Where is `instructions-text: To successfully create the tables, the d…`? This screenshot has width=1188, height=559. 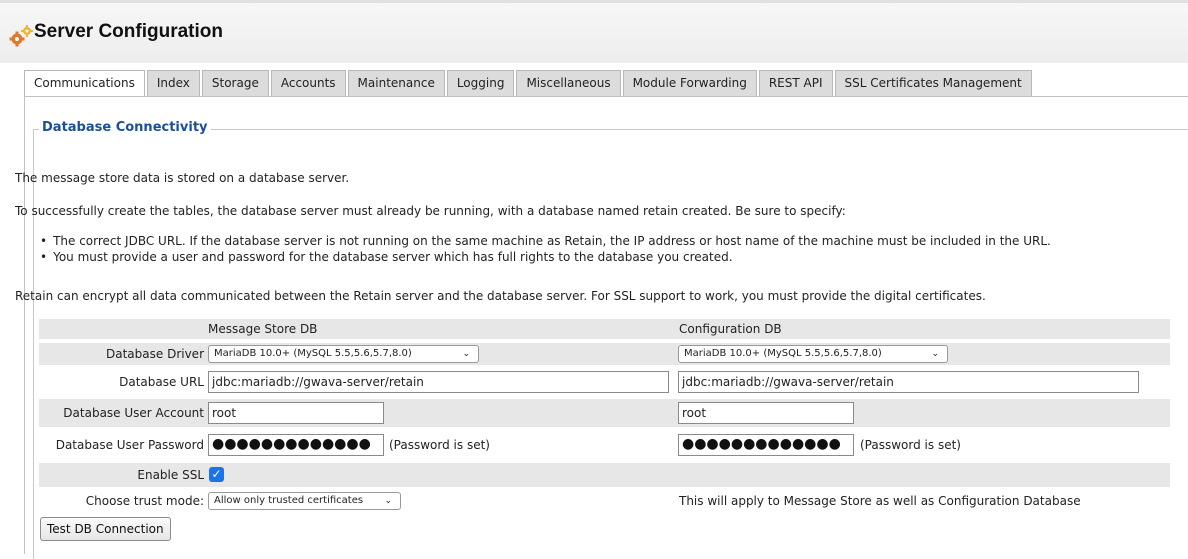 instructions-text: To successfully create the tables, the d… is located at coordinates (430, 211).